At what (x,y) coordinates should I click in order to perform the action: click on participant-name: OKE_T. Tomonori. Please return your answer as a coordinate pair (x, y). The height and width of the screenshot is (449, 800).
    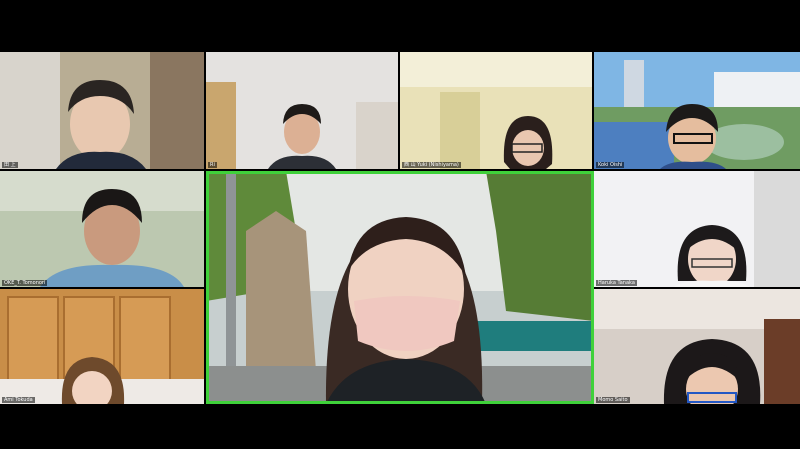
    Looking at the image, I should click on (25, 283).